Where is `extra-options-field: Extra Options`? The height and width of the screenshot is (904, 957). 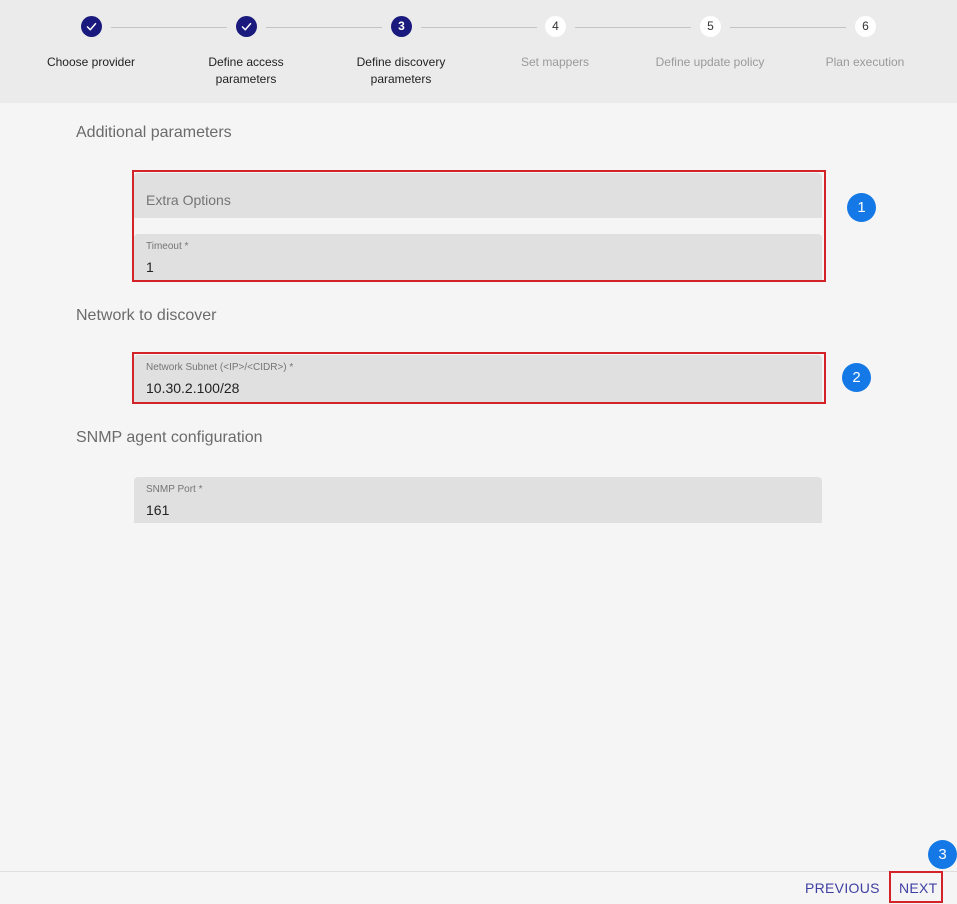
extra-options-field: Extra Options is located at coordinates (478, 195).